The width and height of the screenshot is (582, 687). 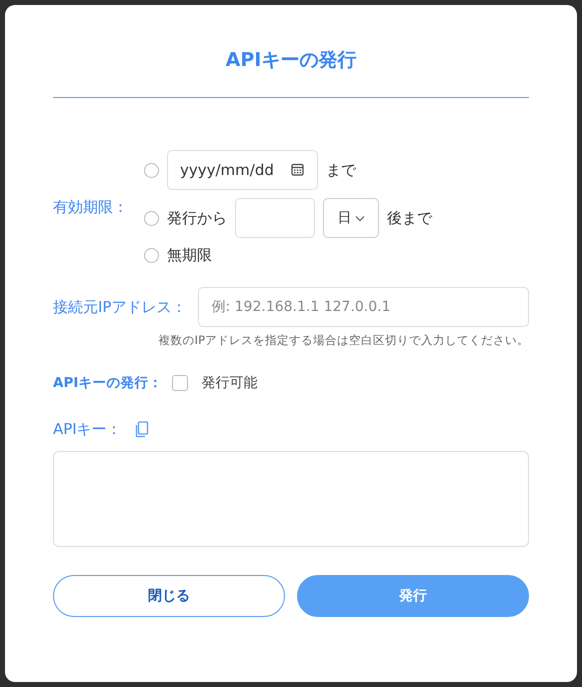 What do you see at coordinates (363, 307) in the screenshot?
I see `ip-address-field: 例: 192.168.1.1 127.0.0.1` at bounding box center [363, 307].